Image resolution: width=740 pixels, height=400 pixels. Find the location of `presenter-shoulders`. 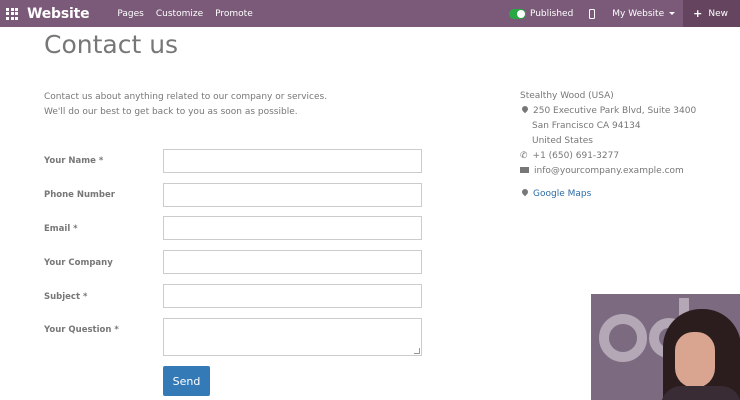

presenter-shoulders is located at coordinates (700, 393).